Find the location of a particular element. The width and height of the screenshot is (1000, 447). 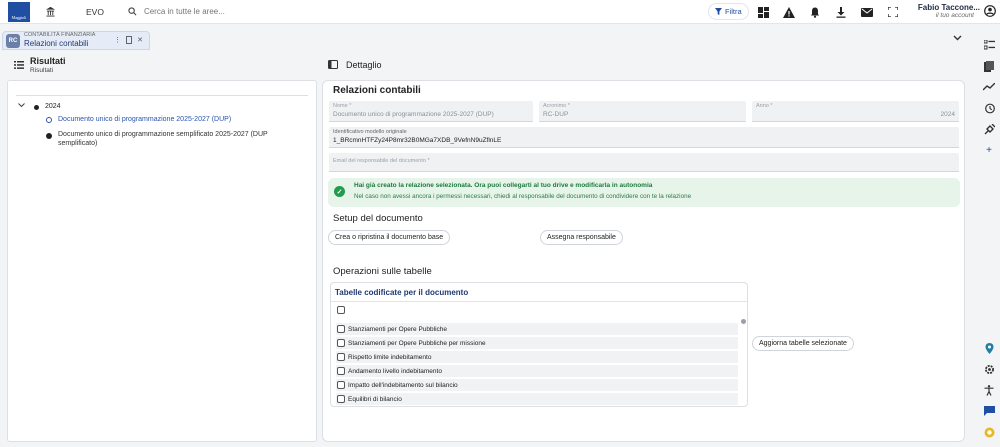

section-title: Relazioni contabili is located at coordinates (377, 90).